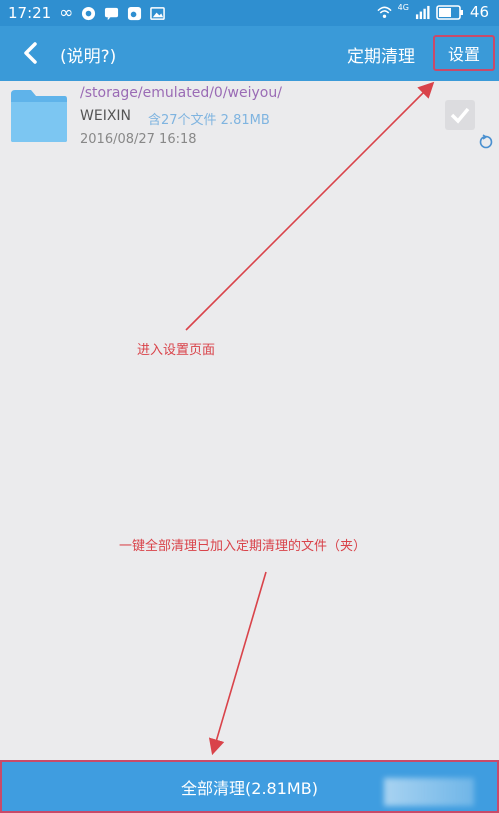  What do you see at coordinates (449, 12) in the screenshot?
I see `battery-icon` at bounding box center [449, 12].